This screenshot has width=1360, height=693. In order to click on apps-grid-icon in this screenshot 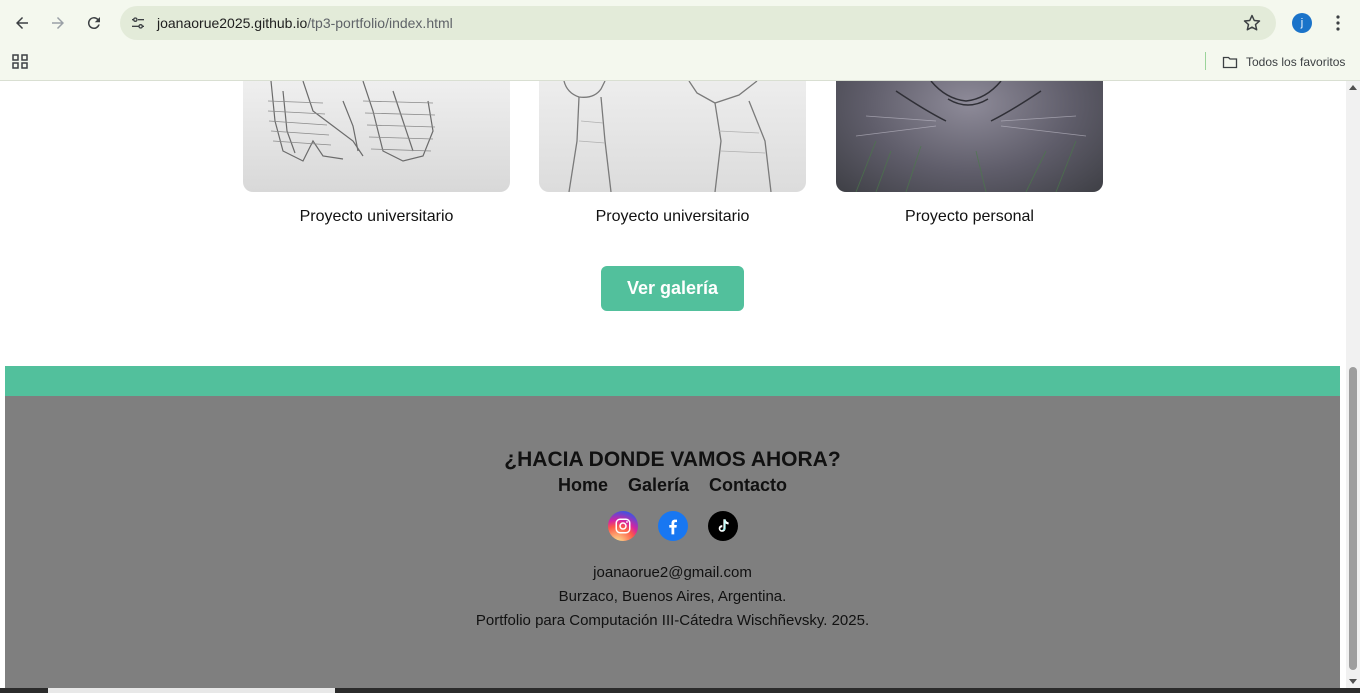, I will do `click(21, 62)`.